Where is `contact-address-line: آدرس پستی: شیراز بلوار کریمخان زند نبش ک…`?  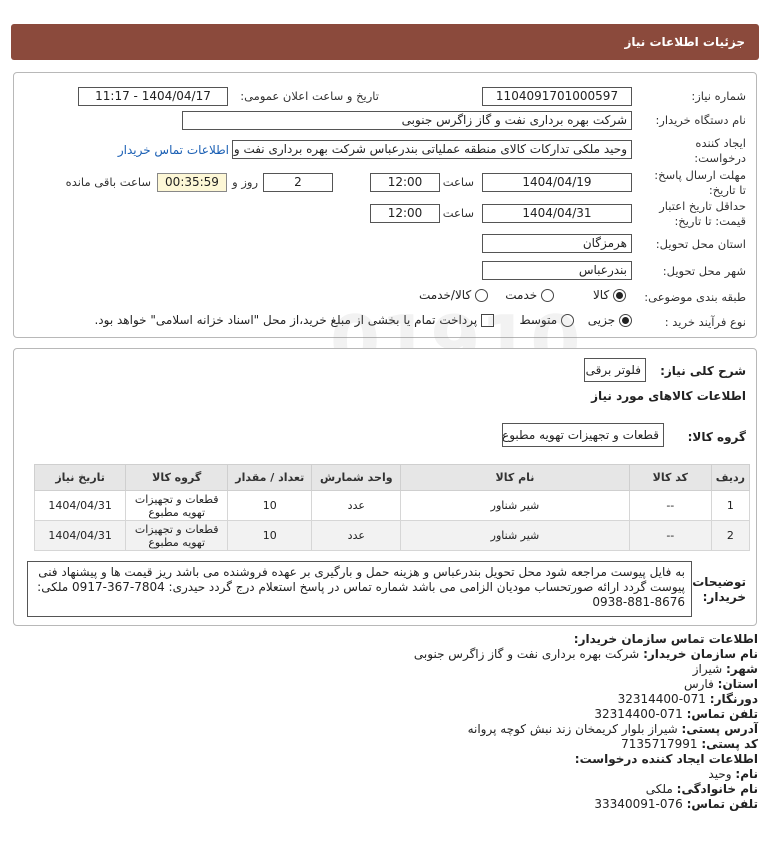 contact-address-line: آدرس پستی: شیراز بلوار کریمخان زند نبش ک… is located at coordinates (613, 729).